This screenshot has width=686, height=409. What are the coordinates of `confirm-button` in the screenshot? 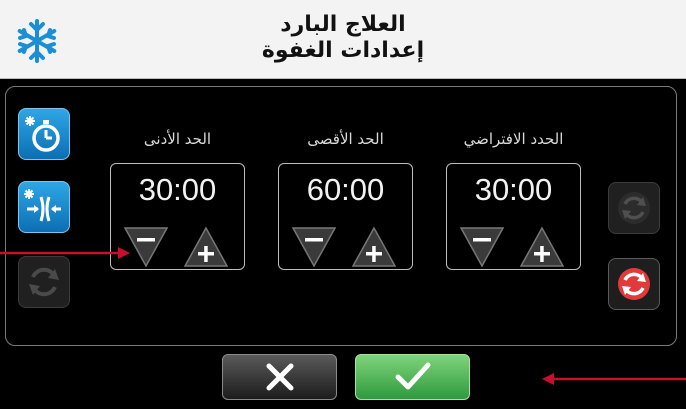 It's located at (412, 377).